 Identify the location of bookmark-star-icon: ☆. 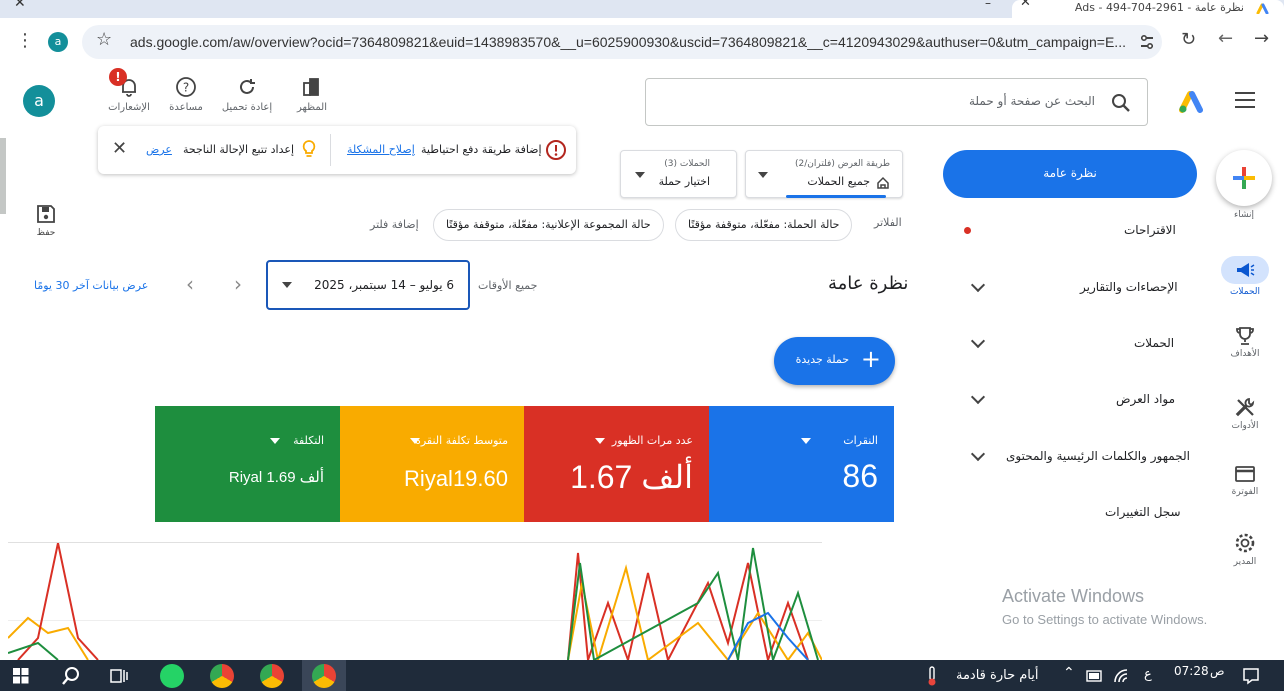
(104, 39).